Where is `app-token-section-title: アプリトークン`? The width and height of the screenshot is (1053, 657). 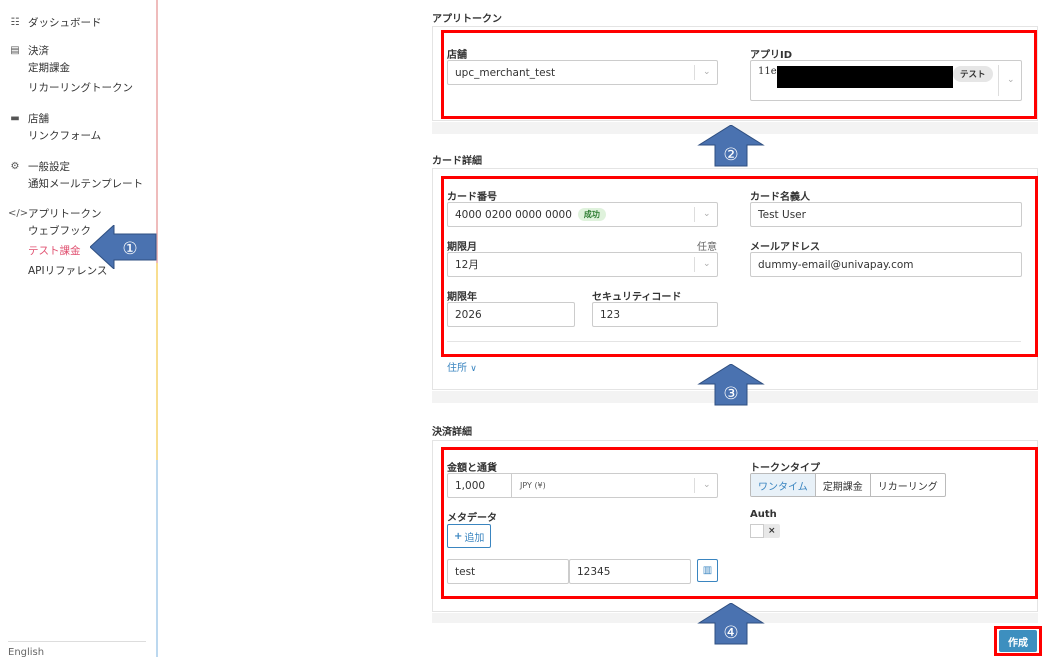
app-token-section-title: アプリトークン is located at coordinates (467, 19).